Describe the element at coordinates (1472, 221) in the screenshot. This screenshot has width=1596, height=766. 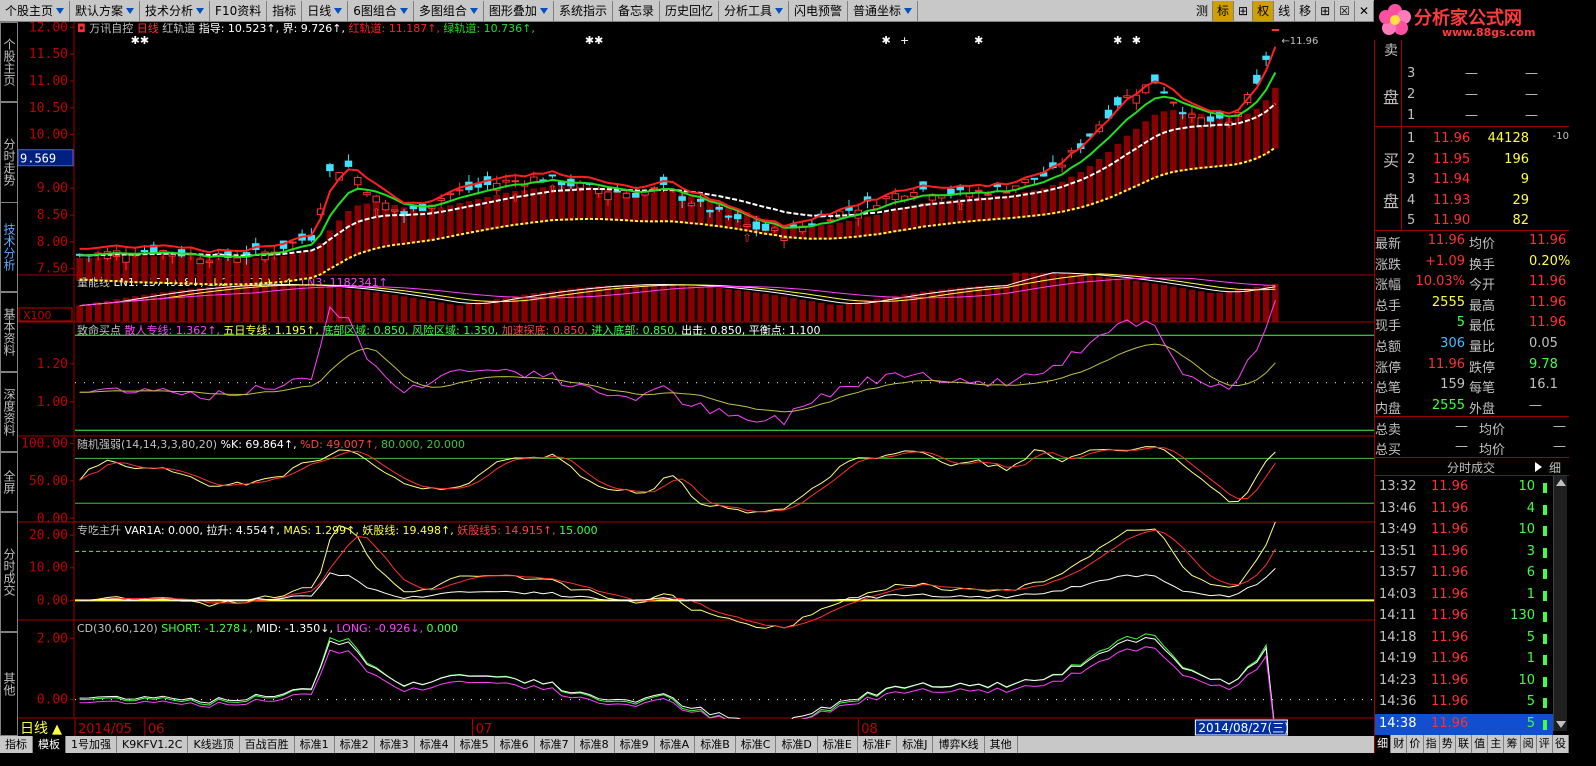
I see `buy-level-row: 5 11.90 82` at that location.